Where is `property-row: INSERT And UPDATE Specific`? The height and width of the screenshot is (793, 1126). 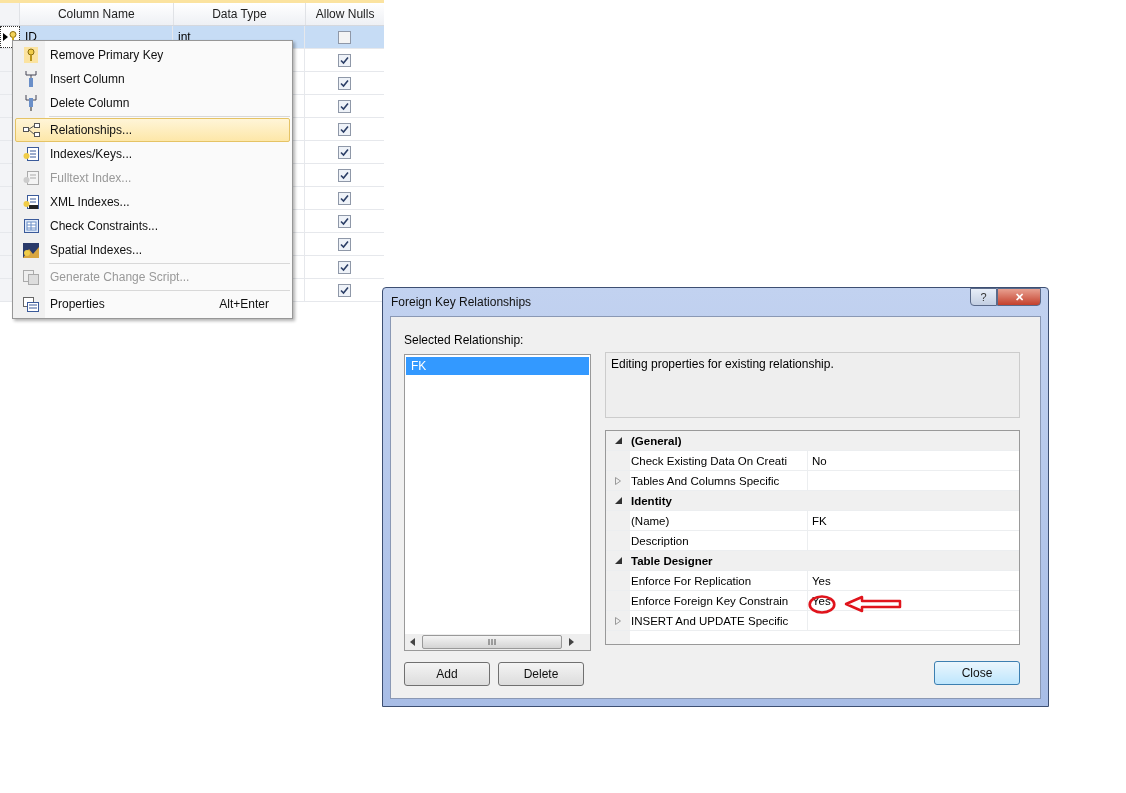 property-row: INSERT And UPDATE Specific is located at coordinates (812, 621).